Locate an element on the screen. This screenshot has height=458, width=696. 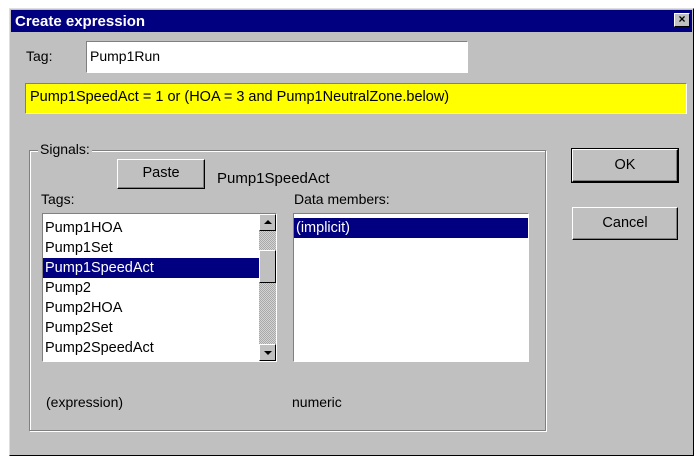
tag-list-item: Pump2SpeedAct is located at coordinates (151, 348).